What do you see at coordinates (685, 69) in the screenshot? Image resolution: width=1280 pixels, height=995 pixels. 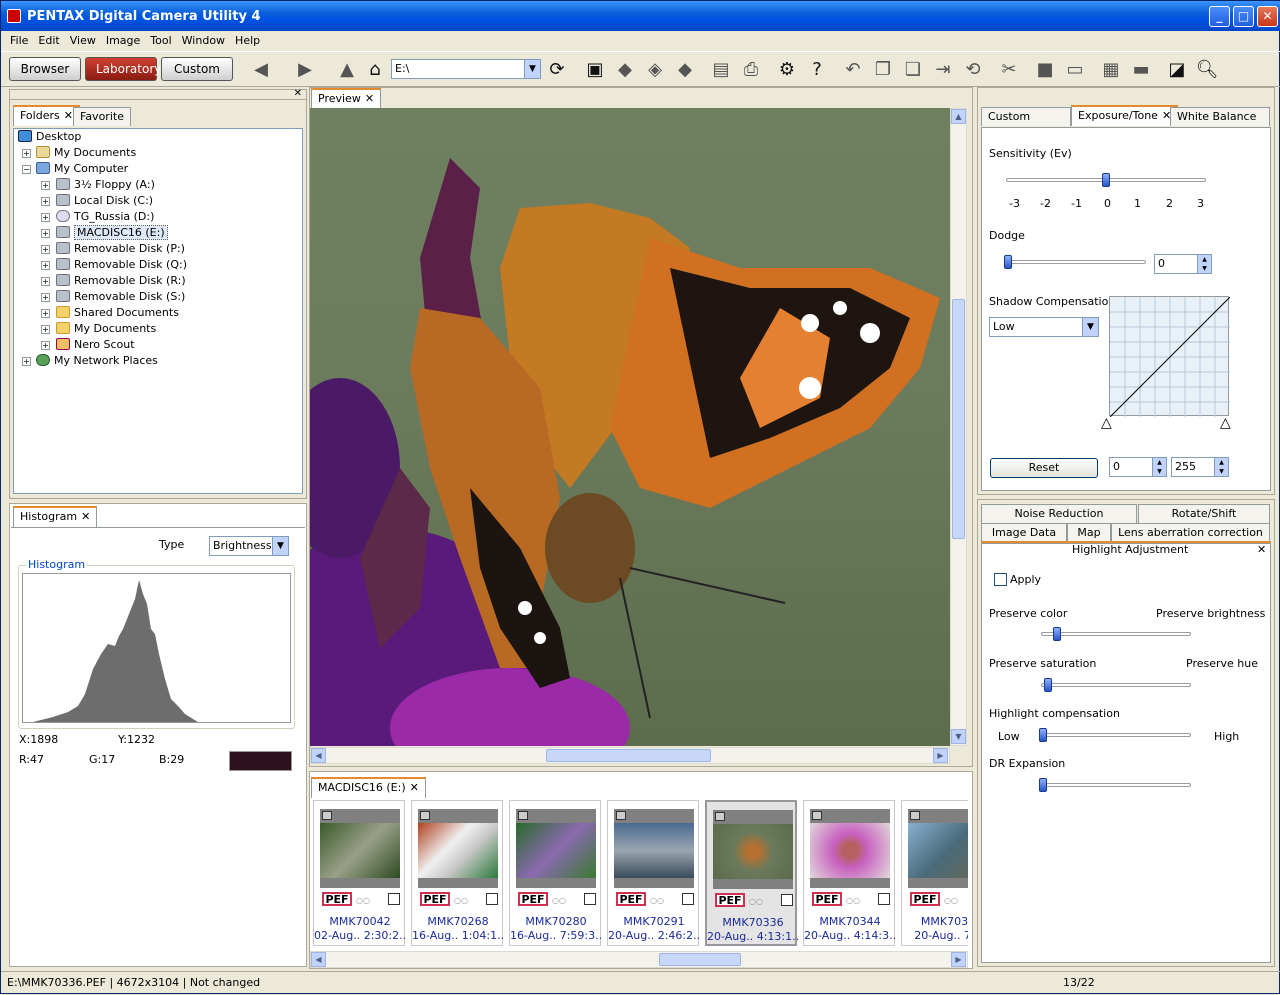 I see `diamond-icon: ◆` at bounding box center [685, 69].